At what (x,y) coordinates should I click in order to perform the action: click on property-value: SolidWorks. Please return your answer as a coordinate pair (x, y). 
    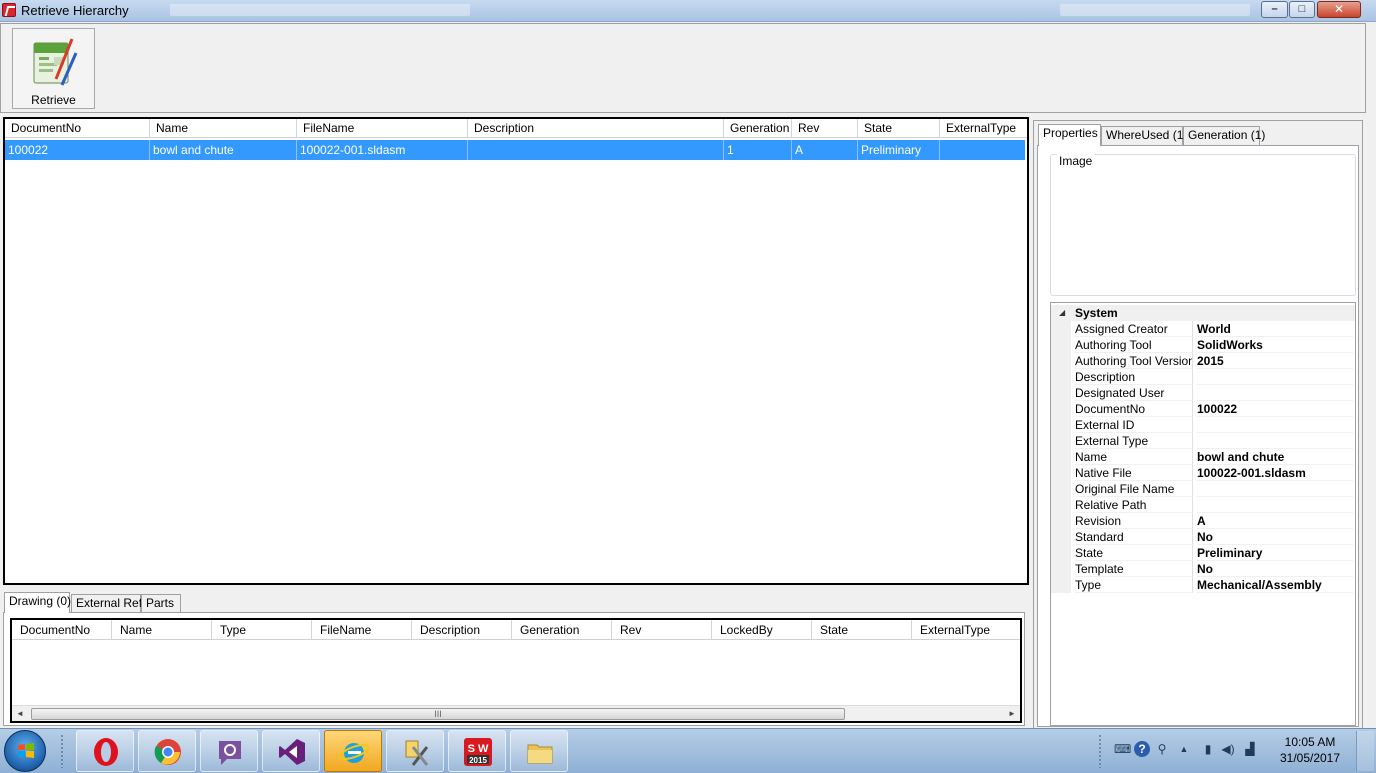
    Looking at the image, I should click on (1275, 345).